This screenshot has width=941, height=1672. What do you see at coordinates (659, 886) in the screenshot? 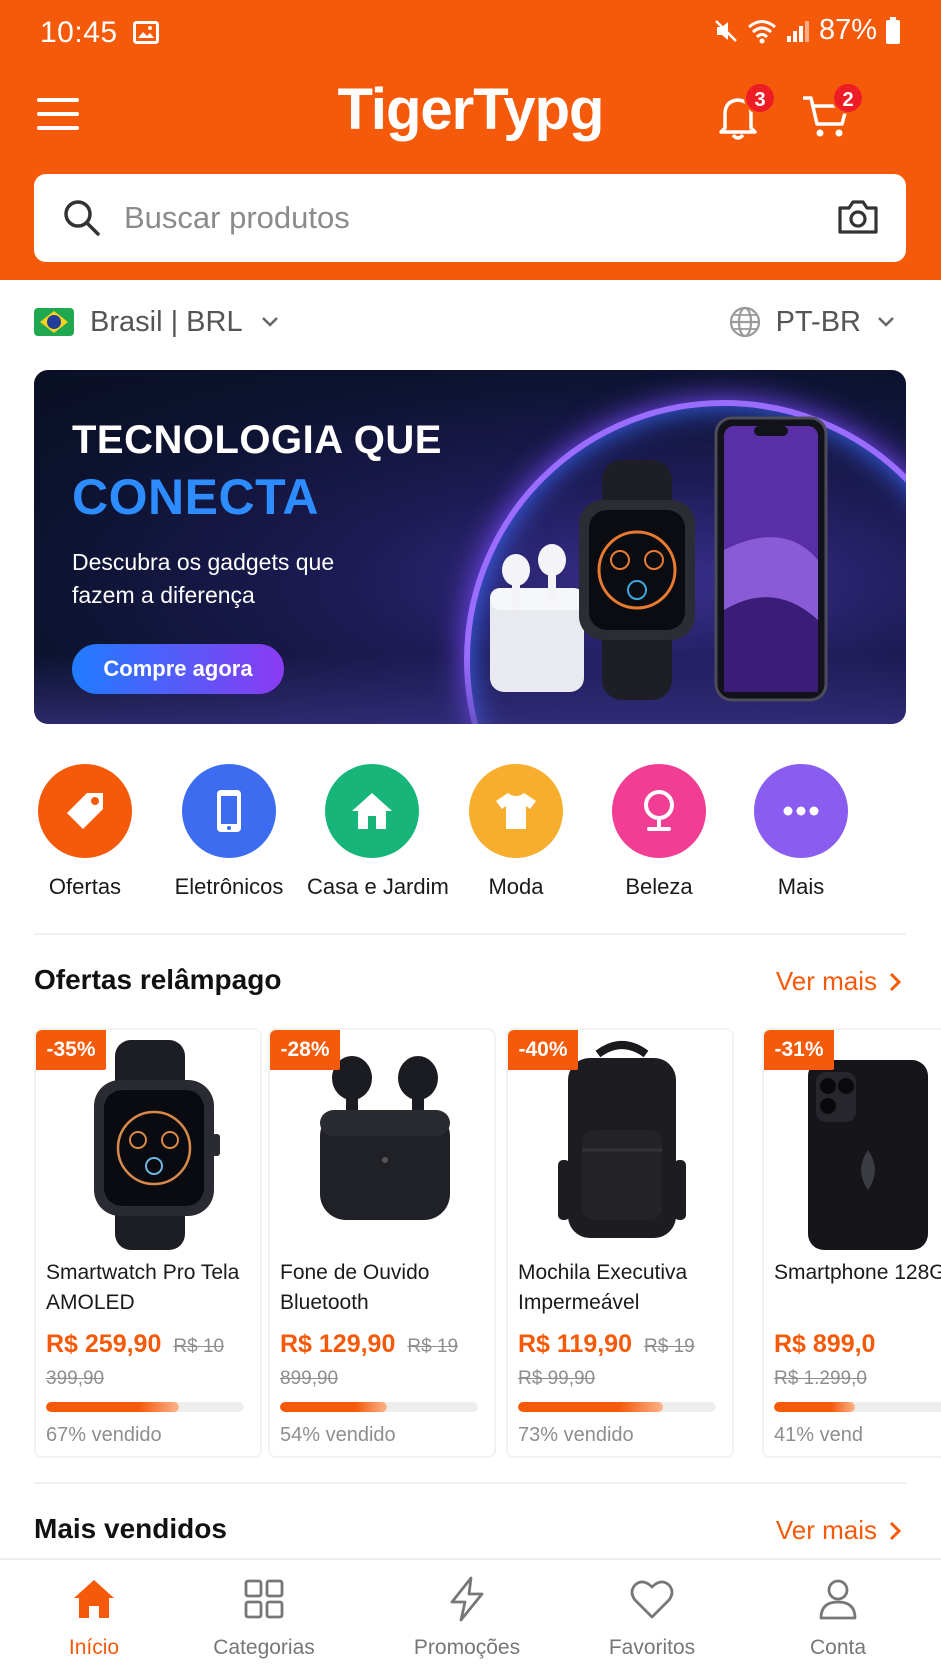
I see `category-label: Beleza` at bounding box center [659, 886].